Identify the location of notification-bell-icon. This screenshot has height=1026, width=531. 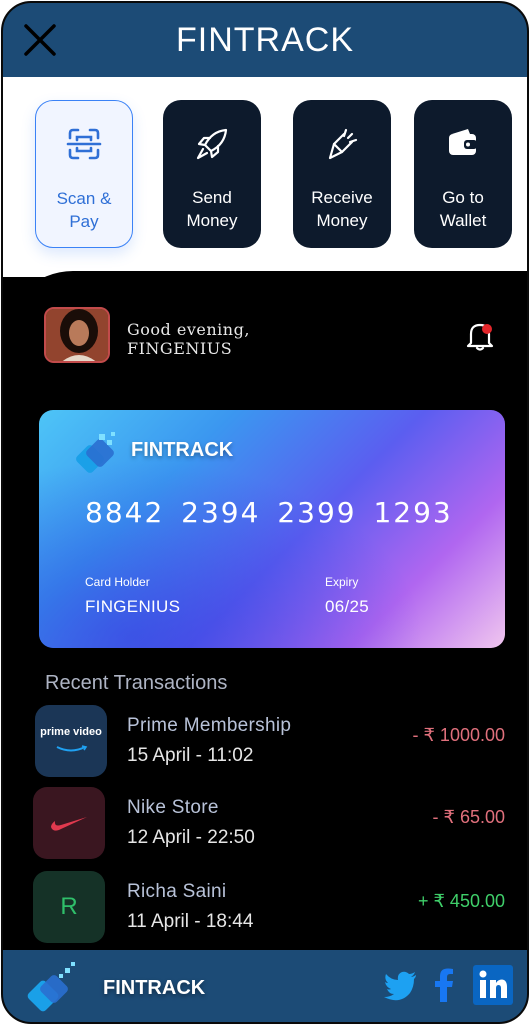
(480, 335).